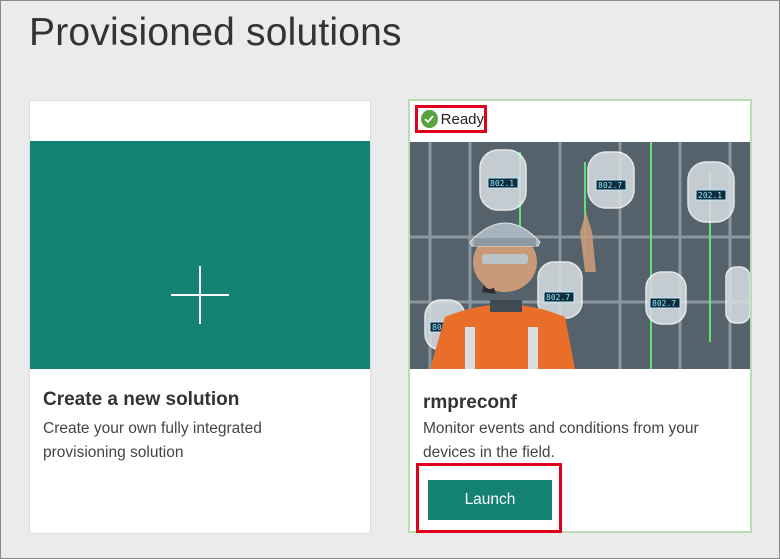  I want to click on launch-highlight: Launch, so click(489, 498).